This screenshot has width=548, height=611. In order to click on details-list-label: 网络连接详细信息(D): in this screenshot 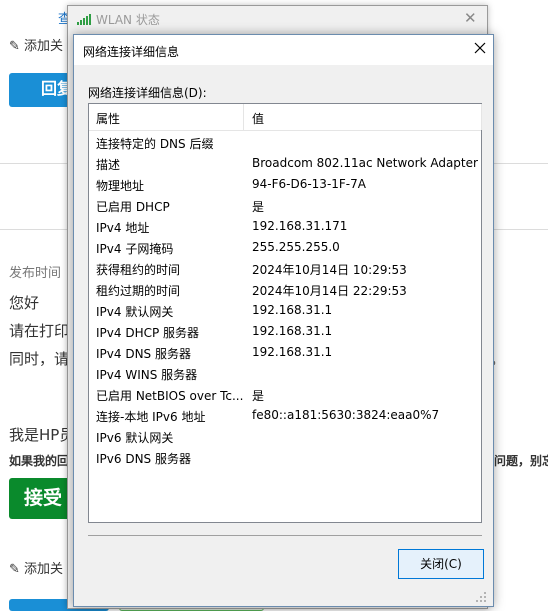, I will do `click(147, 93)`.